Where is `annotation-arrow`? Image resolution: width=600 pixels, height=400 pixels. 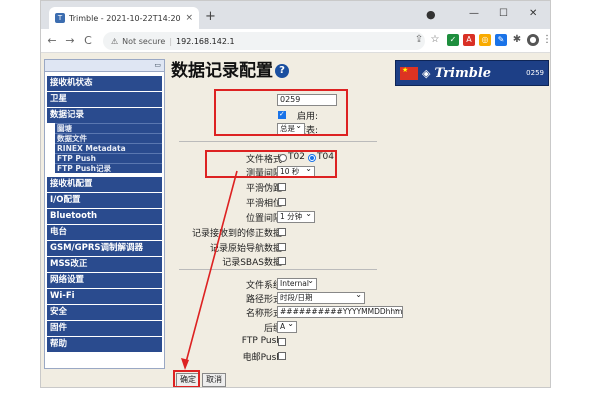
annotation-arrow is located at coordinates (209, 270).